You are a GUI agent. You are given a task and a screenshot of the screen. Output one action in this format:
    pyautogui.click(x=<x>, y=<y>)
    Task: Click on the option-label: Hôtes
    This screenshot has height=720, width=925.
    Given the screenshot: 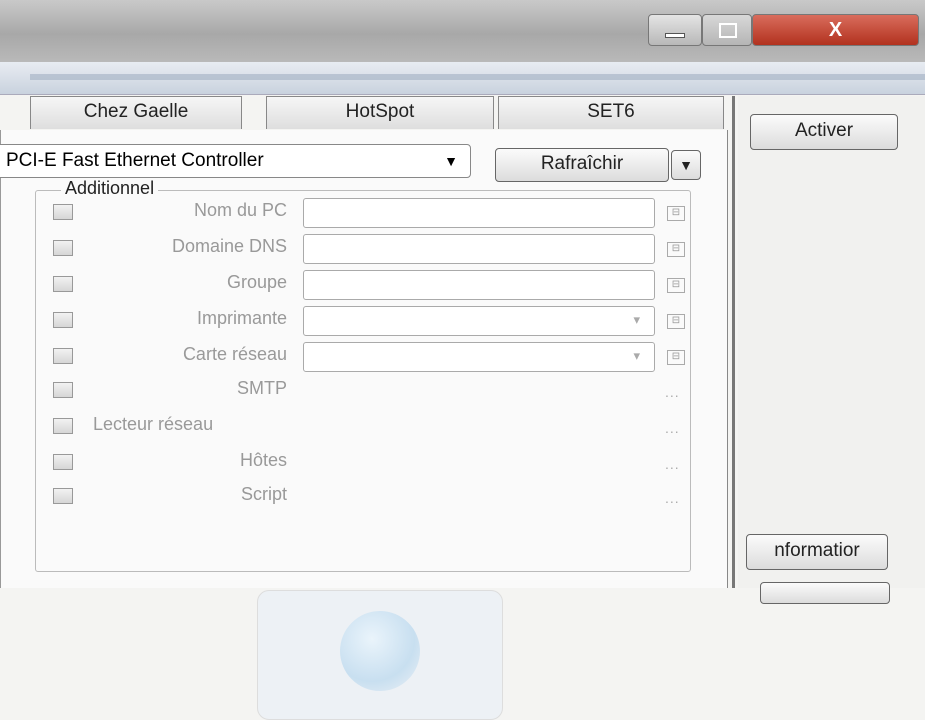 What is the action you would take?
    pyautogui.click(x=263, y=460)
    